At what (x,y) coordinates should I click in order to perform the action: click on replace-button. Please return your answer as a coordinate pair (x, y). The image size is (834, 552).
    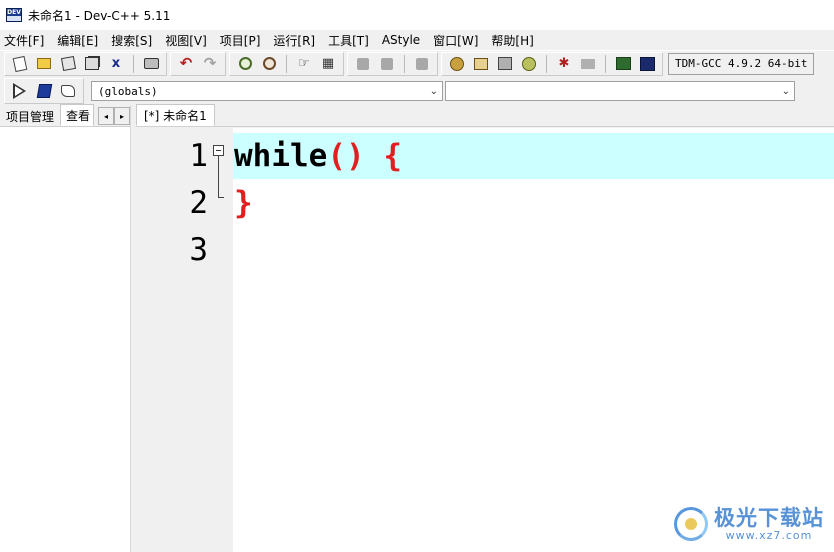
    Looking at the image, I should click on (269, 64).